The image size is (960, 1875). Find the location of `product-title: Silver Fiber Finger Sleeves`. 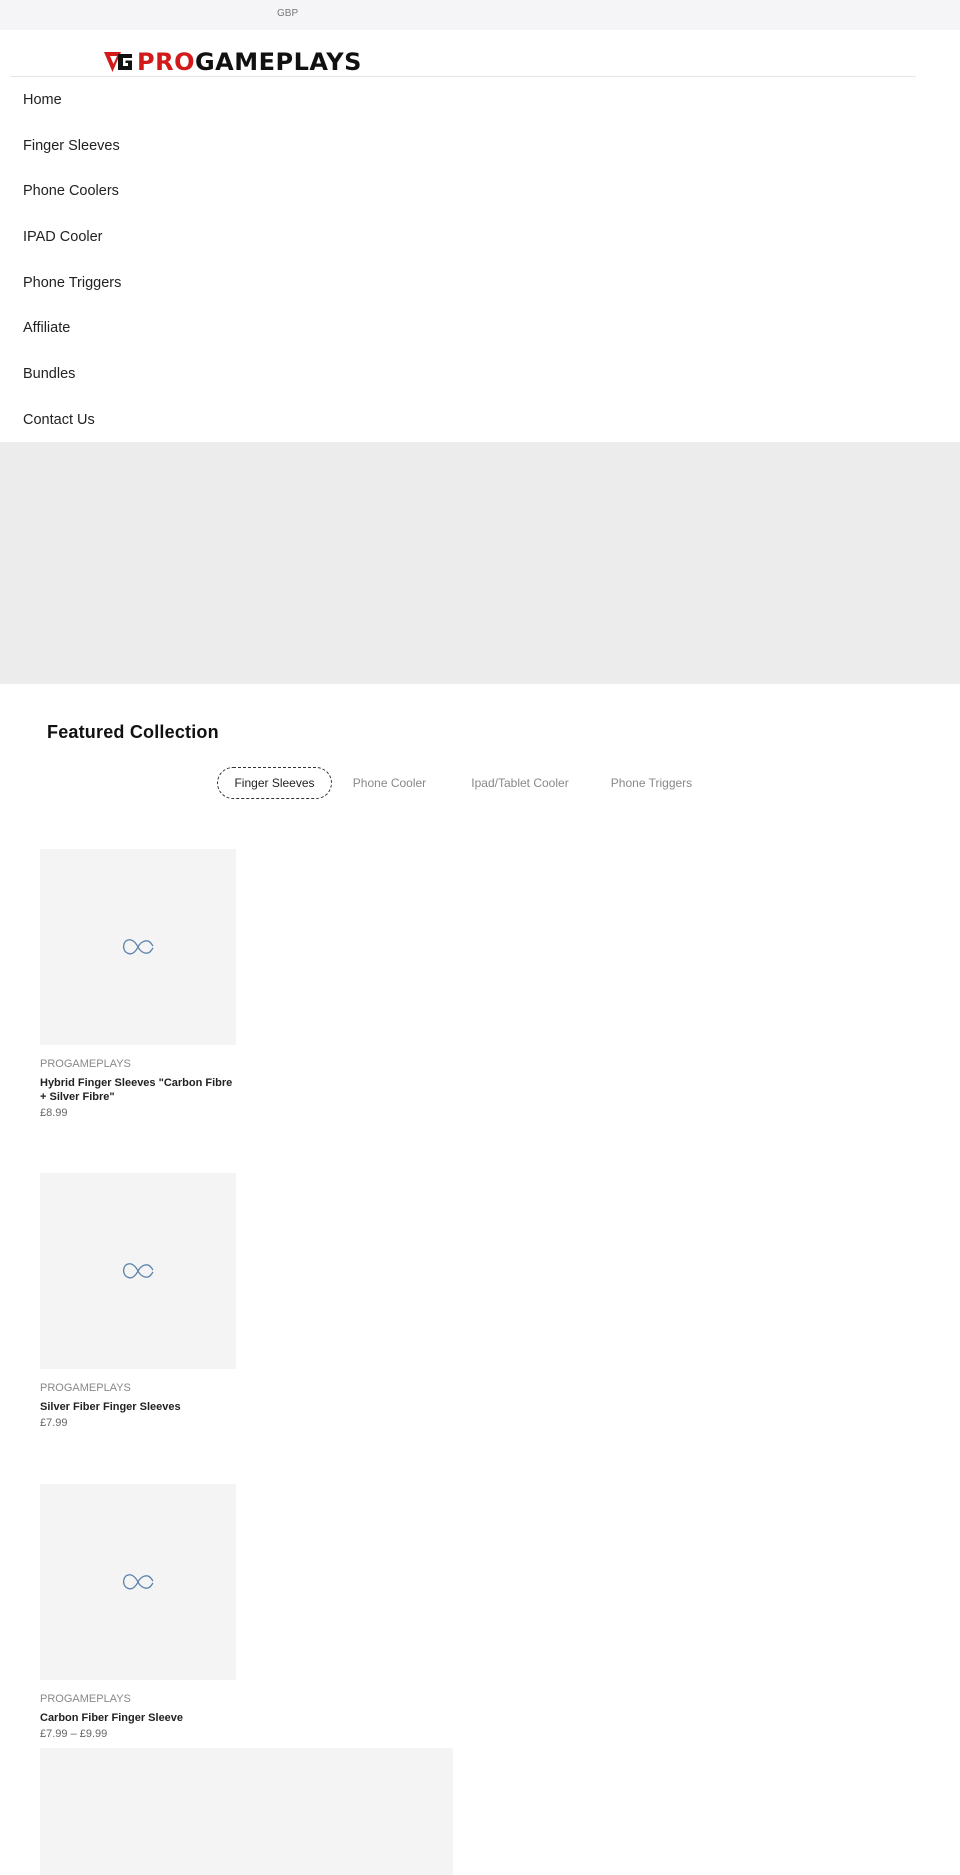

product-title: Silver Fiber Finger Sleeves is located at coordinates (138, 1407).